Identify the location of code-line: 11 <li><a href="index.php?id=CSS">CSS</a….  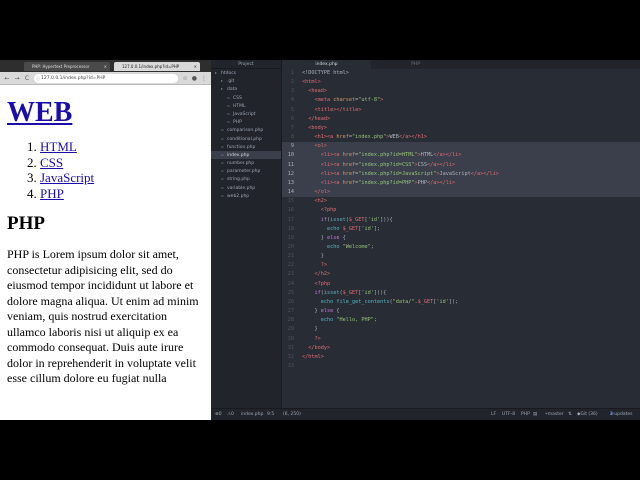
(461, 165).